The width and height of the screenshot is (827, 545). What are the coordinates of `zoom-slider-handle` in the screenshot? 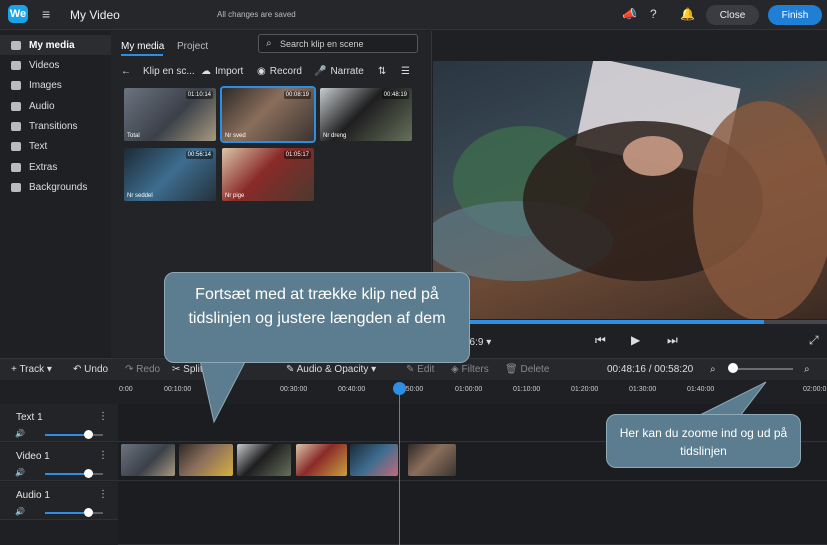 It's located at (733, 368).